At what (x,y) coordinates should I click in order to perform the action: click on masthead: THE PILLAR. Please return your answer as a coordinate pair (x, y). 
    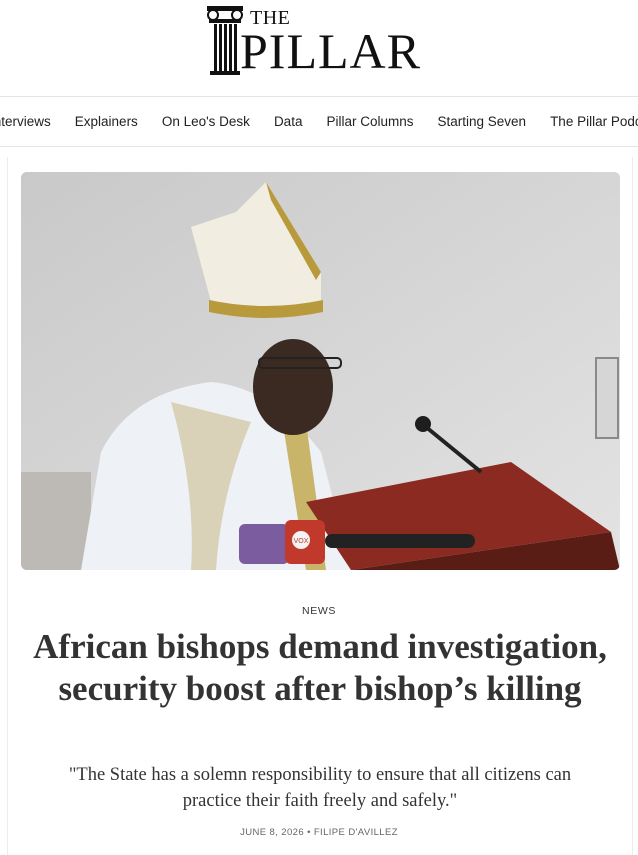
    Looking at the image, I should click on (319, 48).